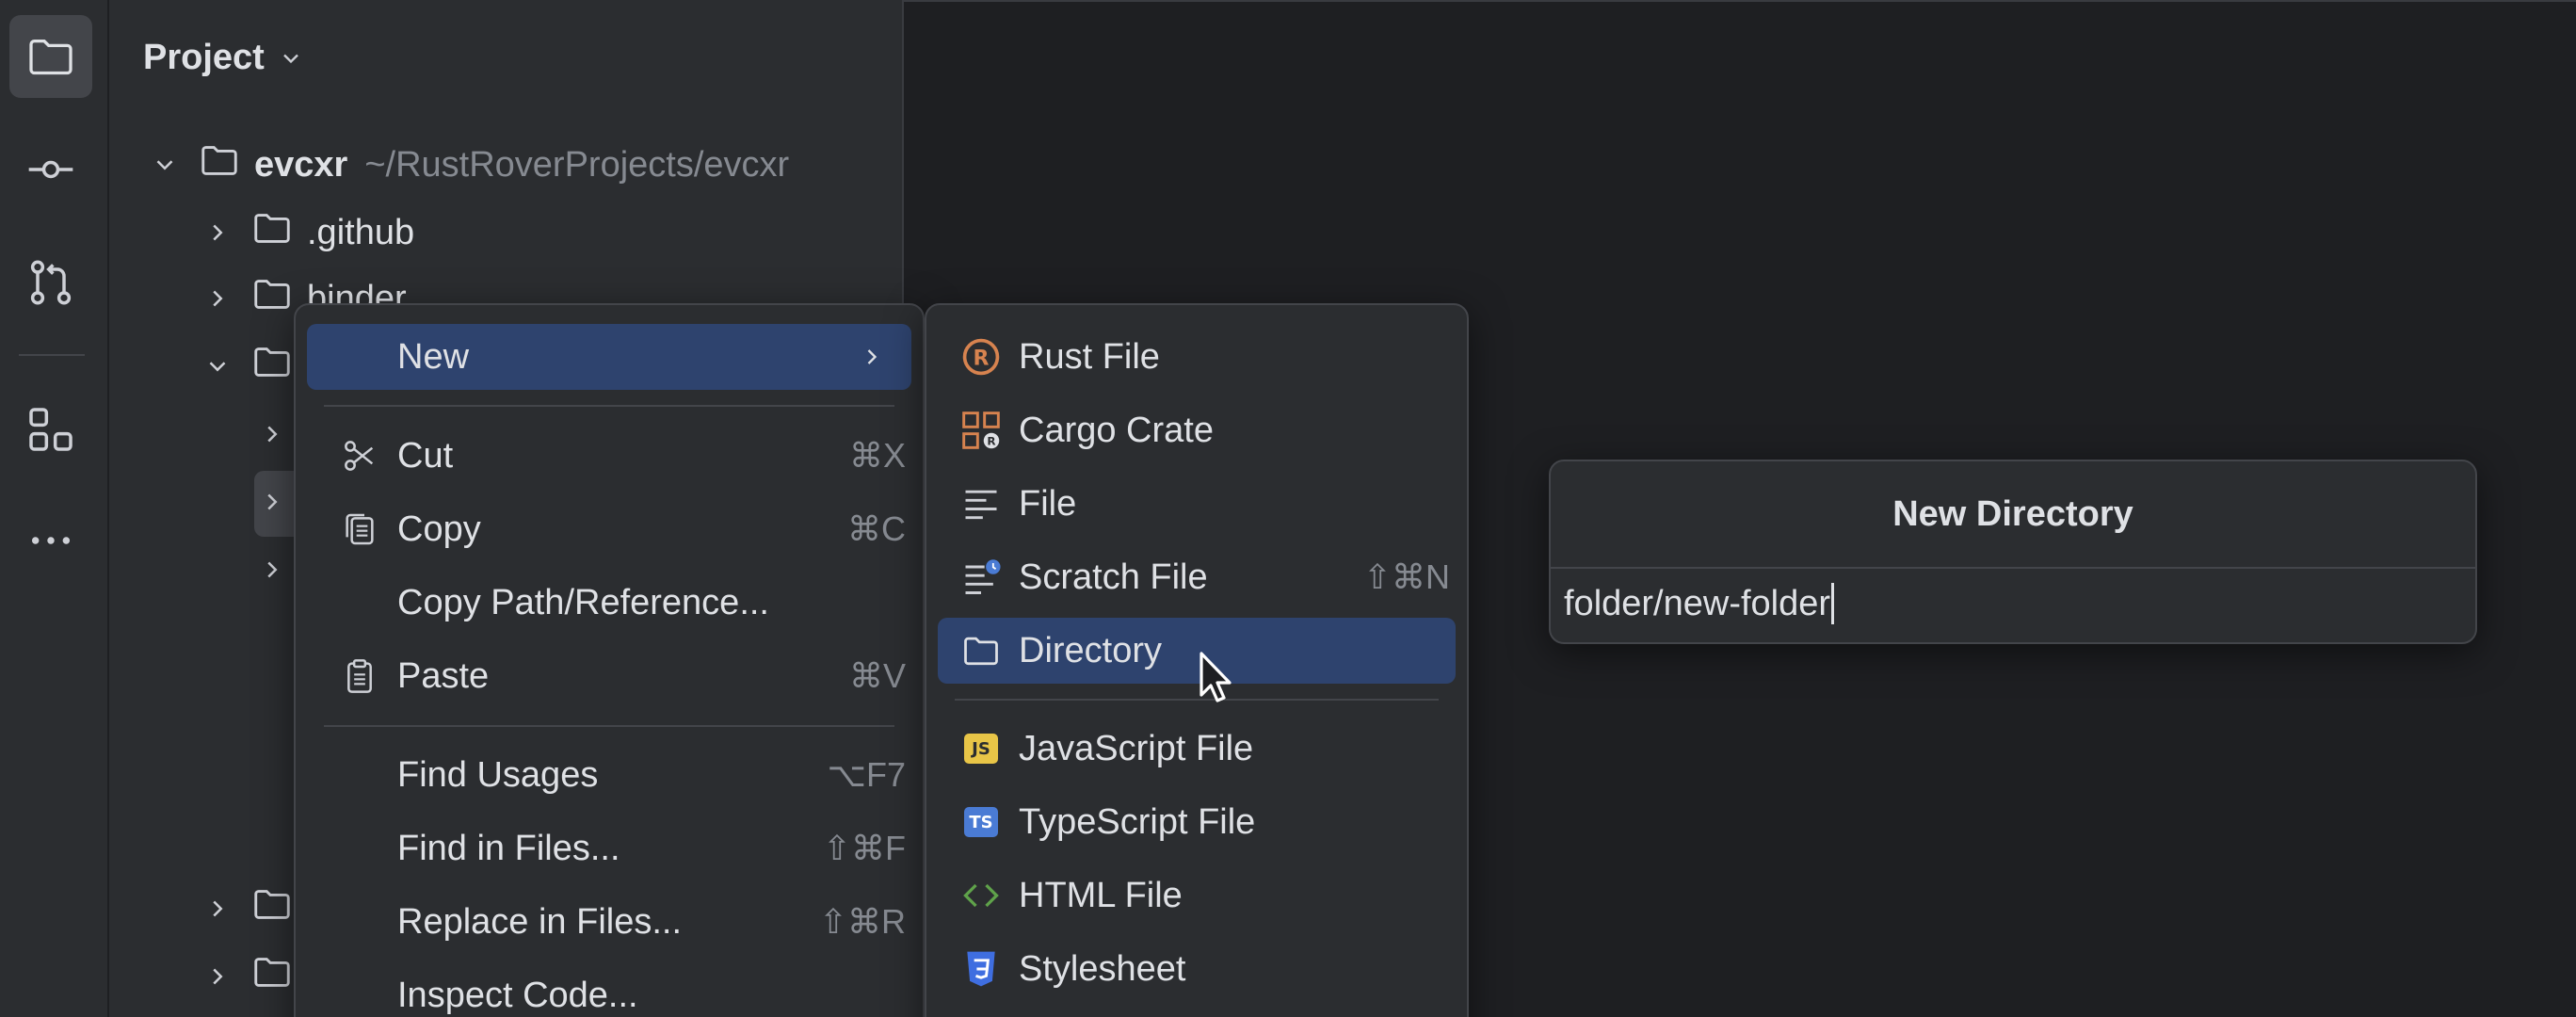  I want to click on submenu-item-stylesheet: Stylesheet, so click(1197, 969).